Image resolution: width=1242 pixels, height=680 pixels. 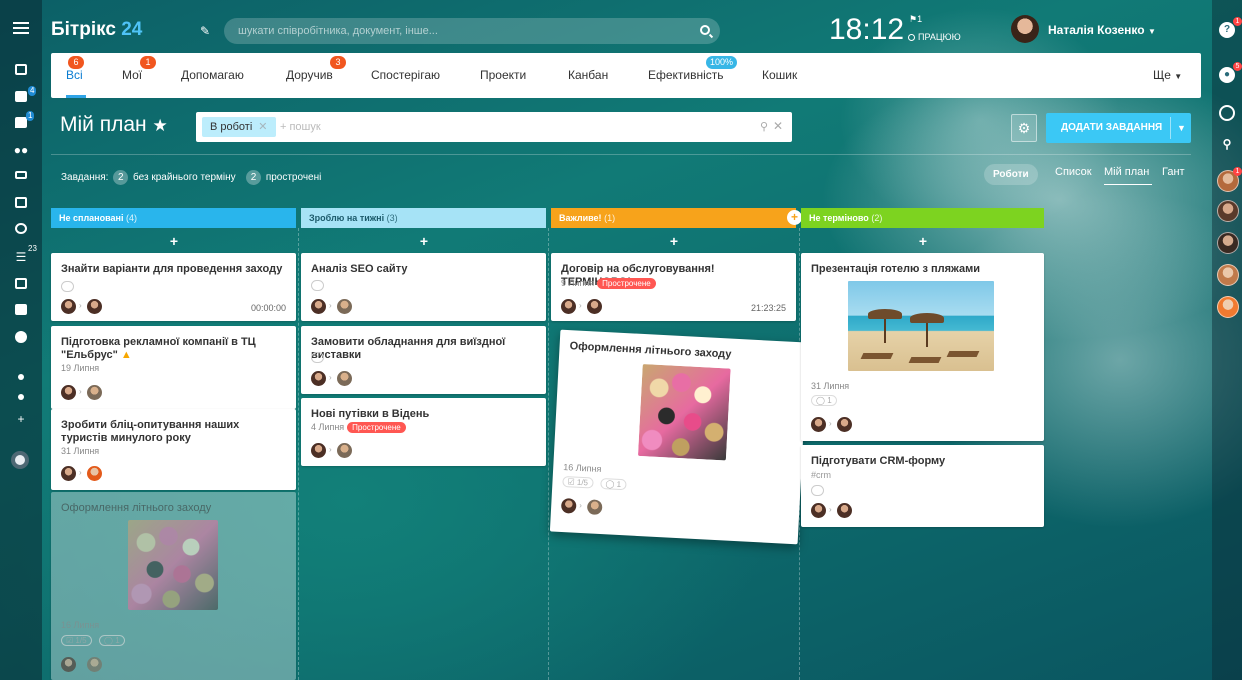 I want to click on pencil-icon: ✎, so click(x=205, y=31).